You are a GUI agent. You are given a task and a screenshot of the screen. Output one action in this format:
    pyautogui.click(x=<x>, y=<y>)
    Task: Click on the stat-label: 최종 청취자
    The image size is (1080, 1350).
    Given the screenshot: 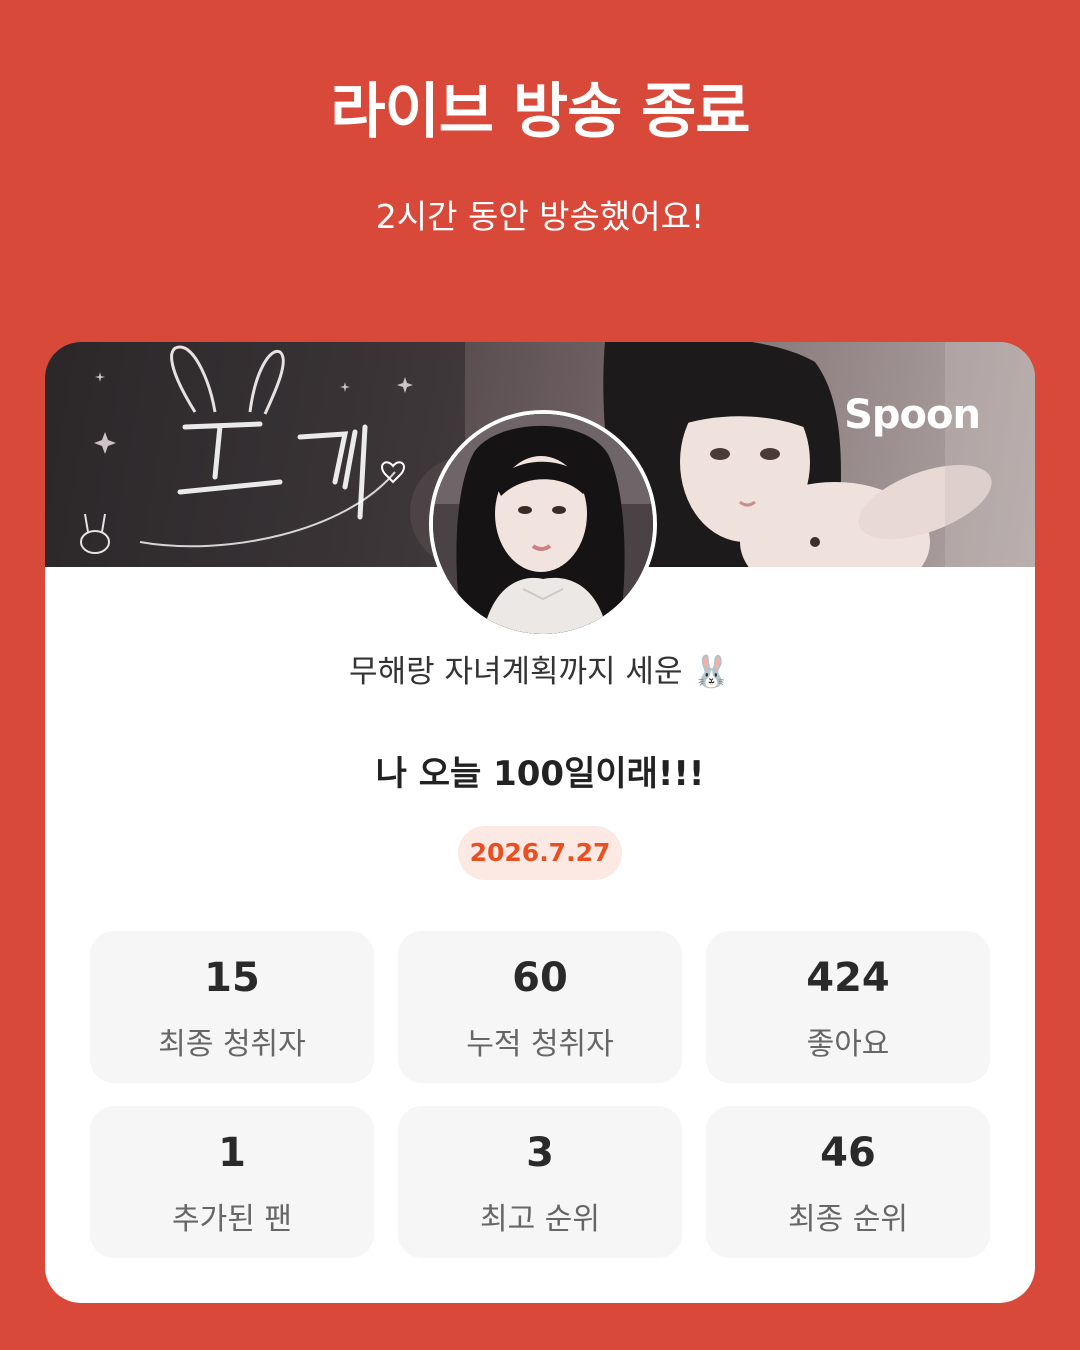 What is the action you would take?
    pyautogui.click(x=232, y=1044)
    